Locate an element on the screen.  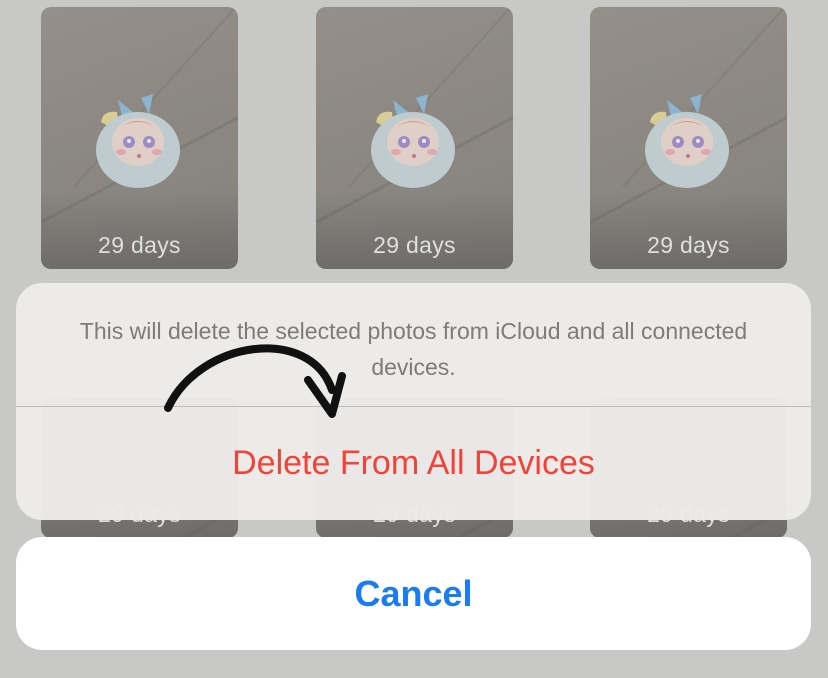
curved-arrow-icon is located at coordinates (255, 381).